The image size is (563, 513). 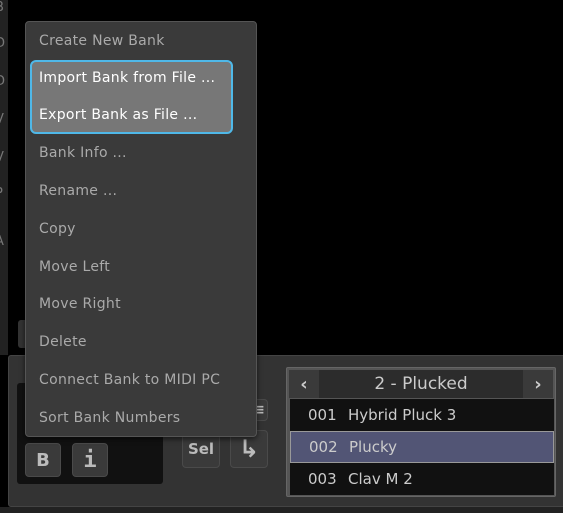 I want to click on strip-letter: B, so click(x=2, y=7).